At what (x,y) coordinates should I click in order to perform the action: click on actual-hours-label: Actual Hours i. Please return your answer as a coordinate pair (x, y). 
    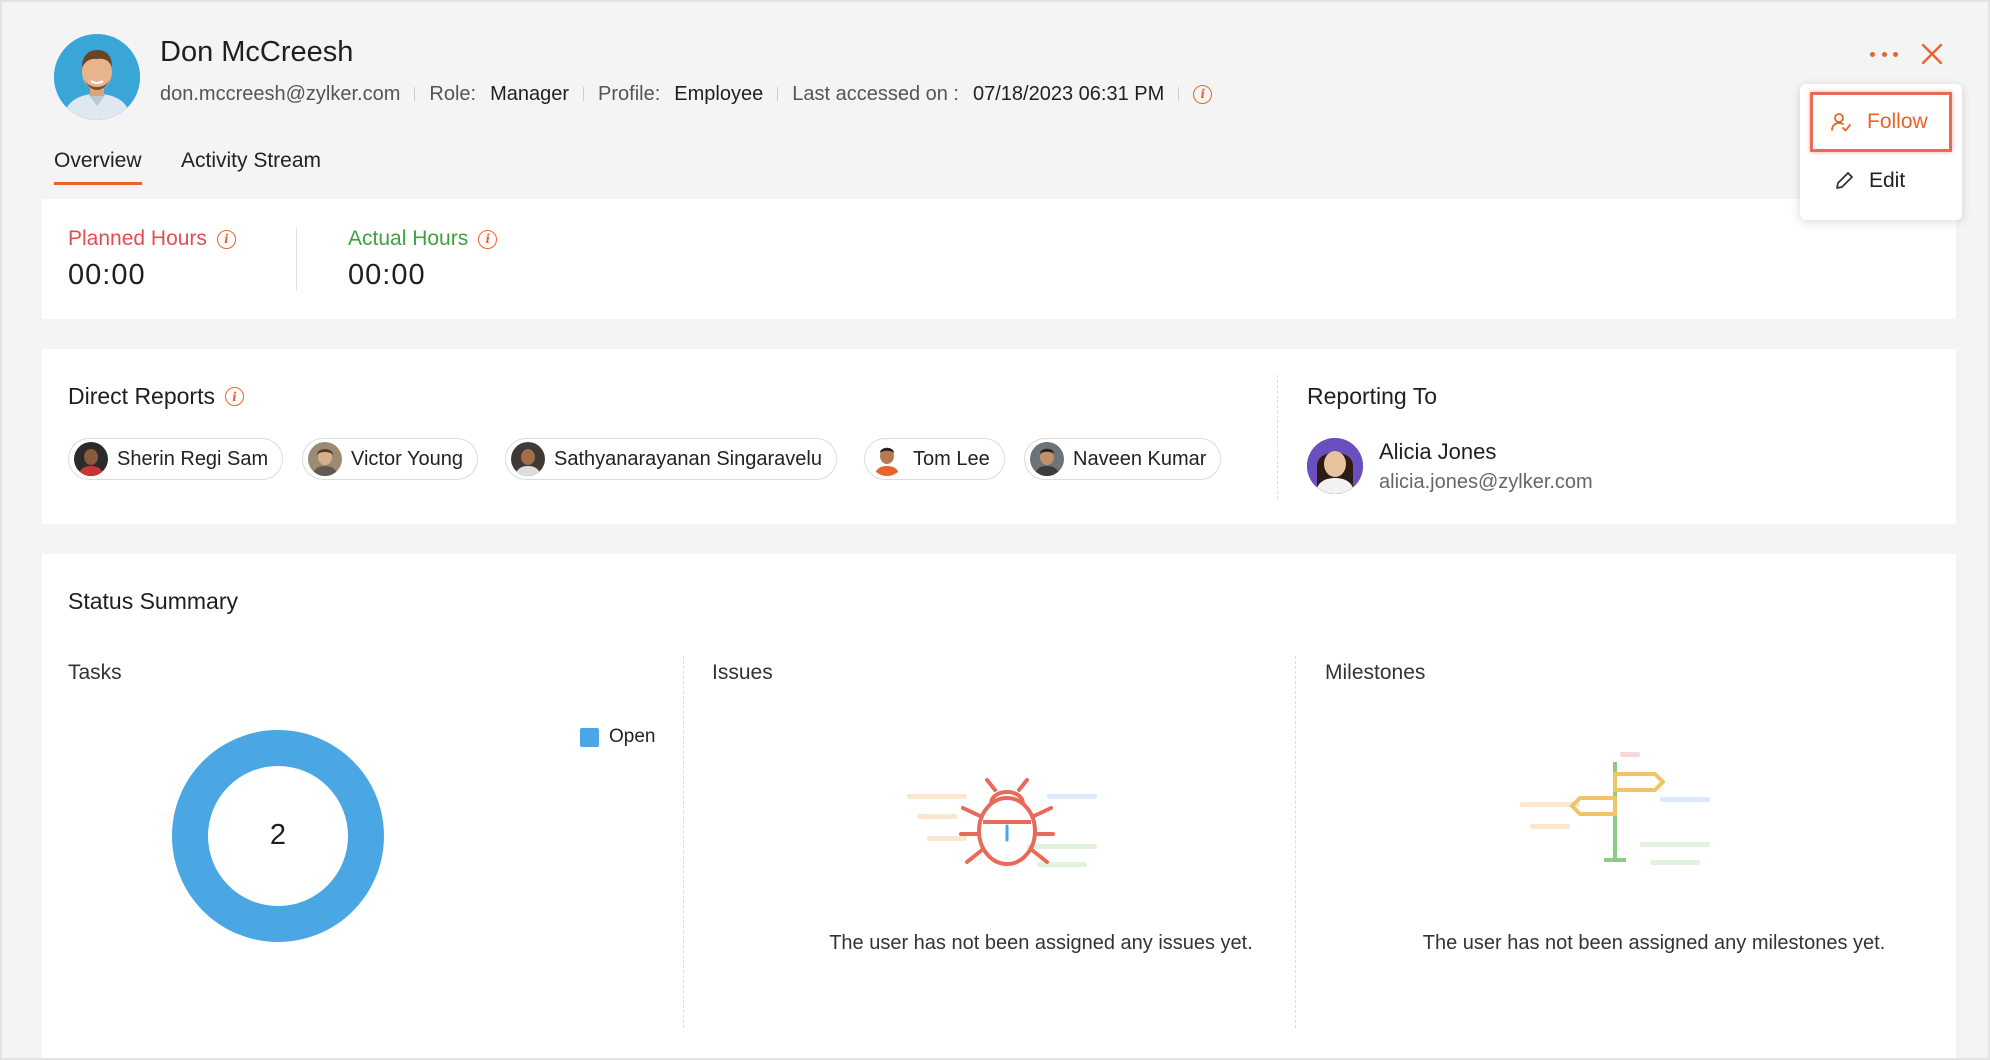
    Looking at the image, I should click on (423, 239).